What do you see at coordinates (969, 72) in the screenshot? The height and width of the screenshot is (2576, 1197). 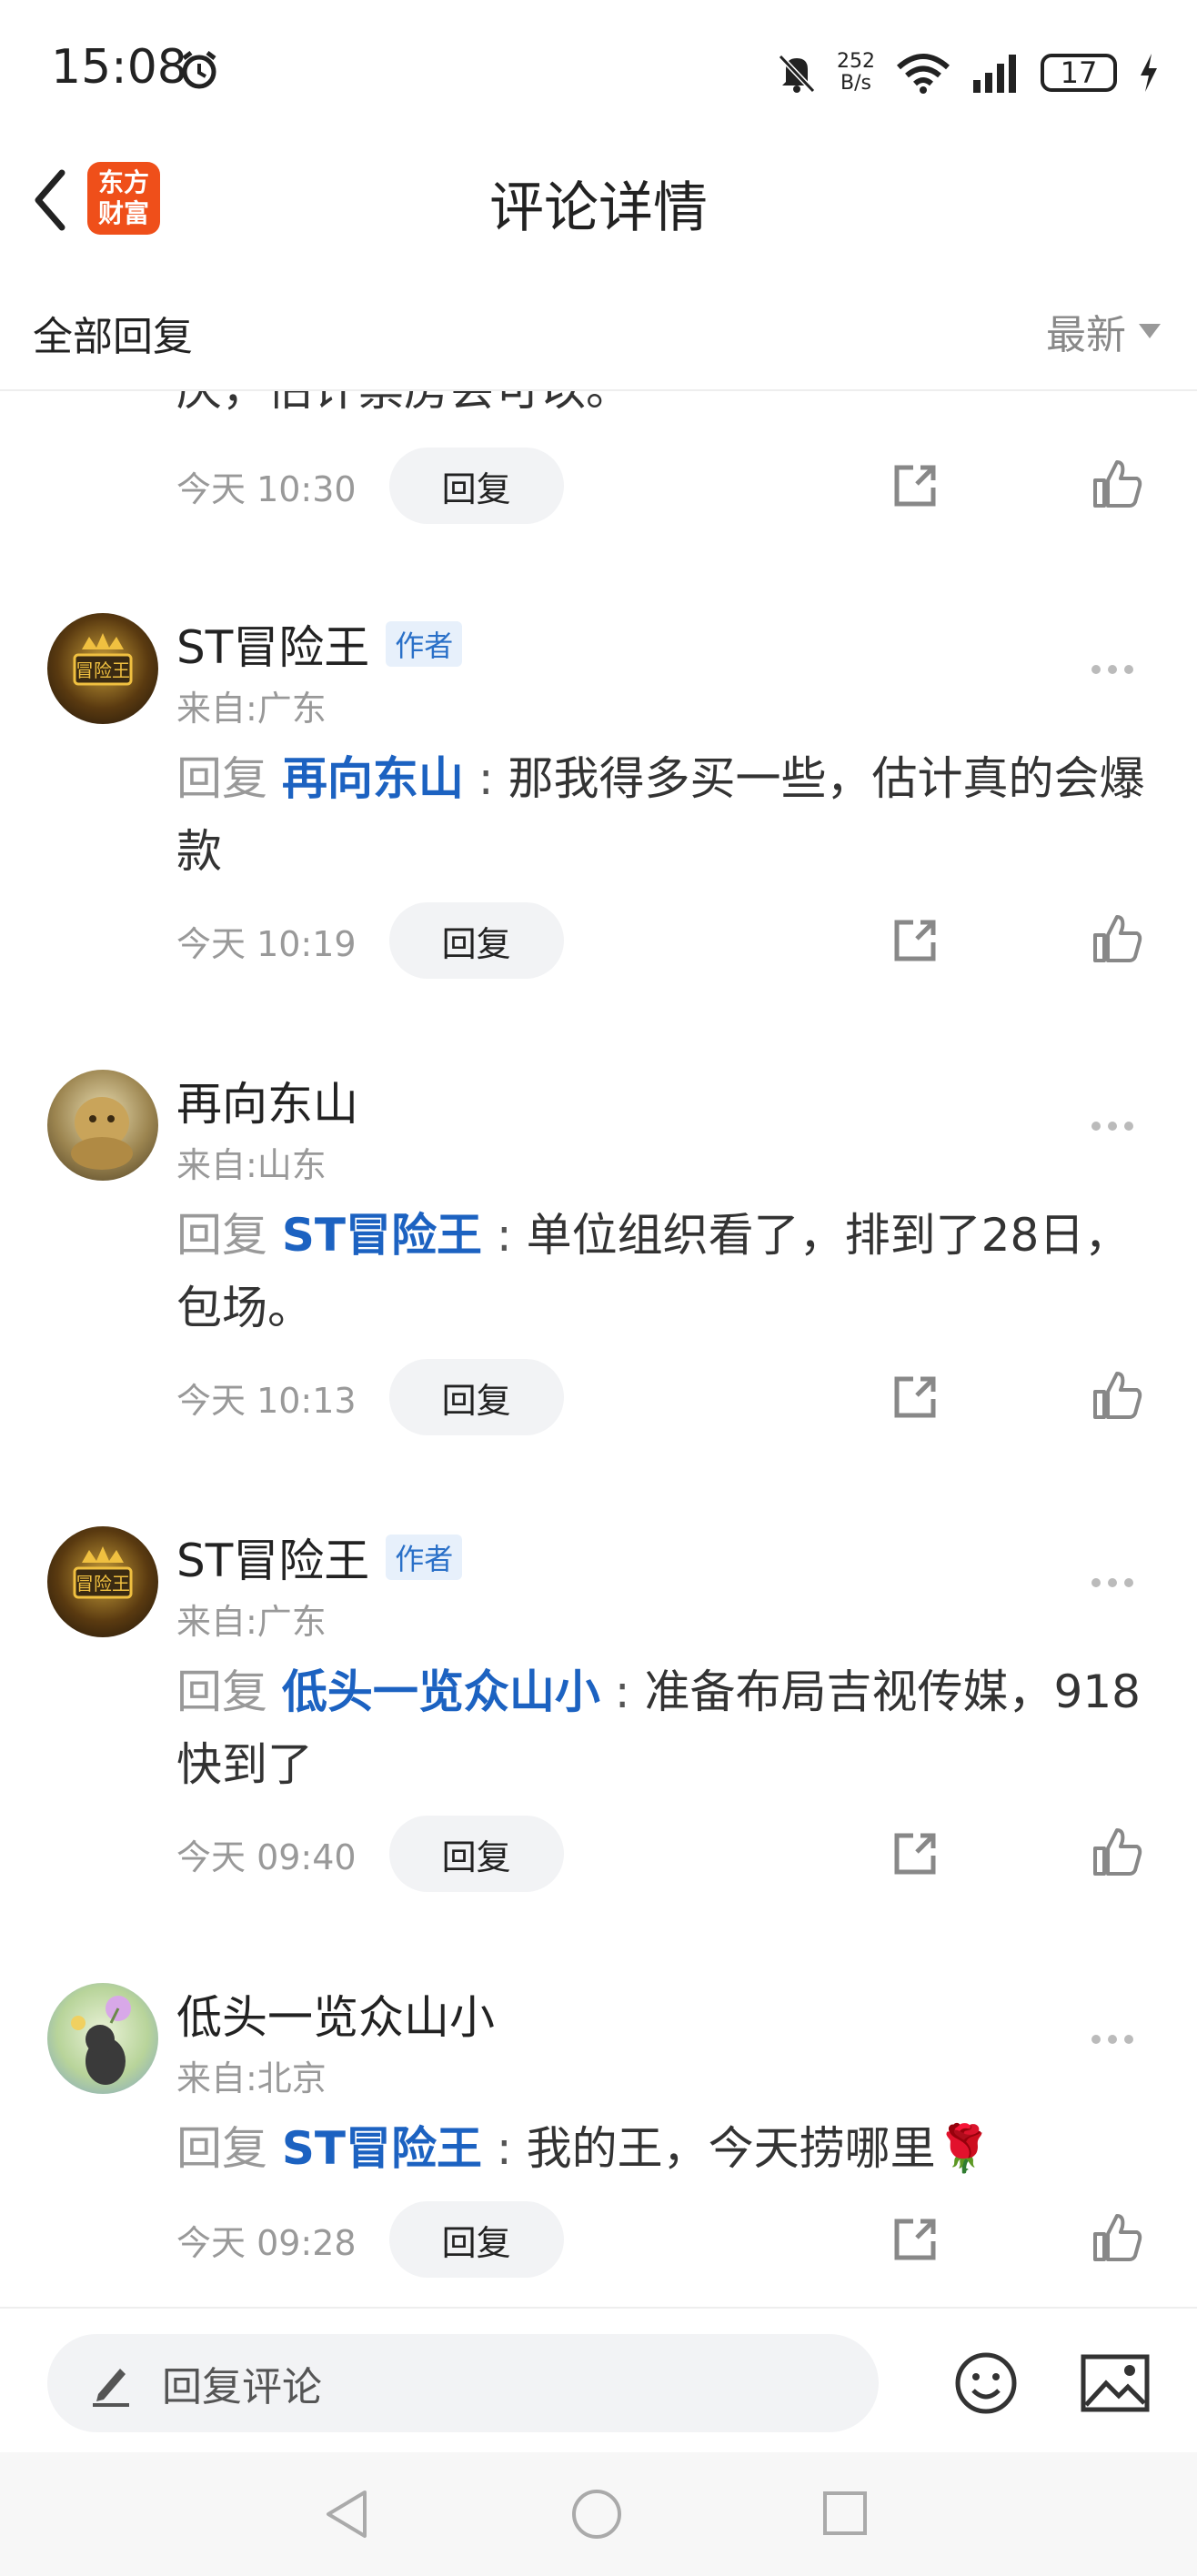 I see `status-right-icons: 252 B/s 17` at bounding box center [969, 72].